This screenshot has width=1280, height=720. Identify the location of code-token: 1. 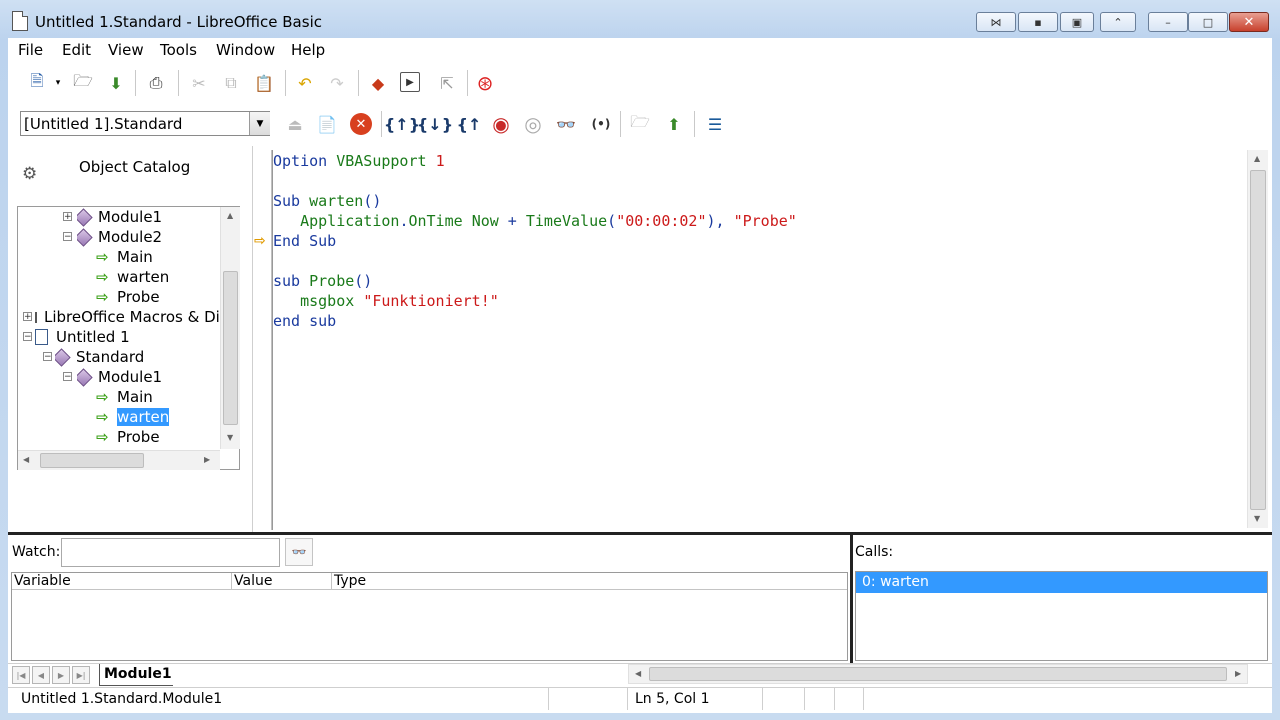
(440, 161).